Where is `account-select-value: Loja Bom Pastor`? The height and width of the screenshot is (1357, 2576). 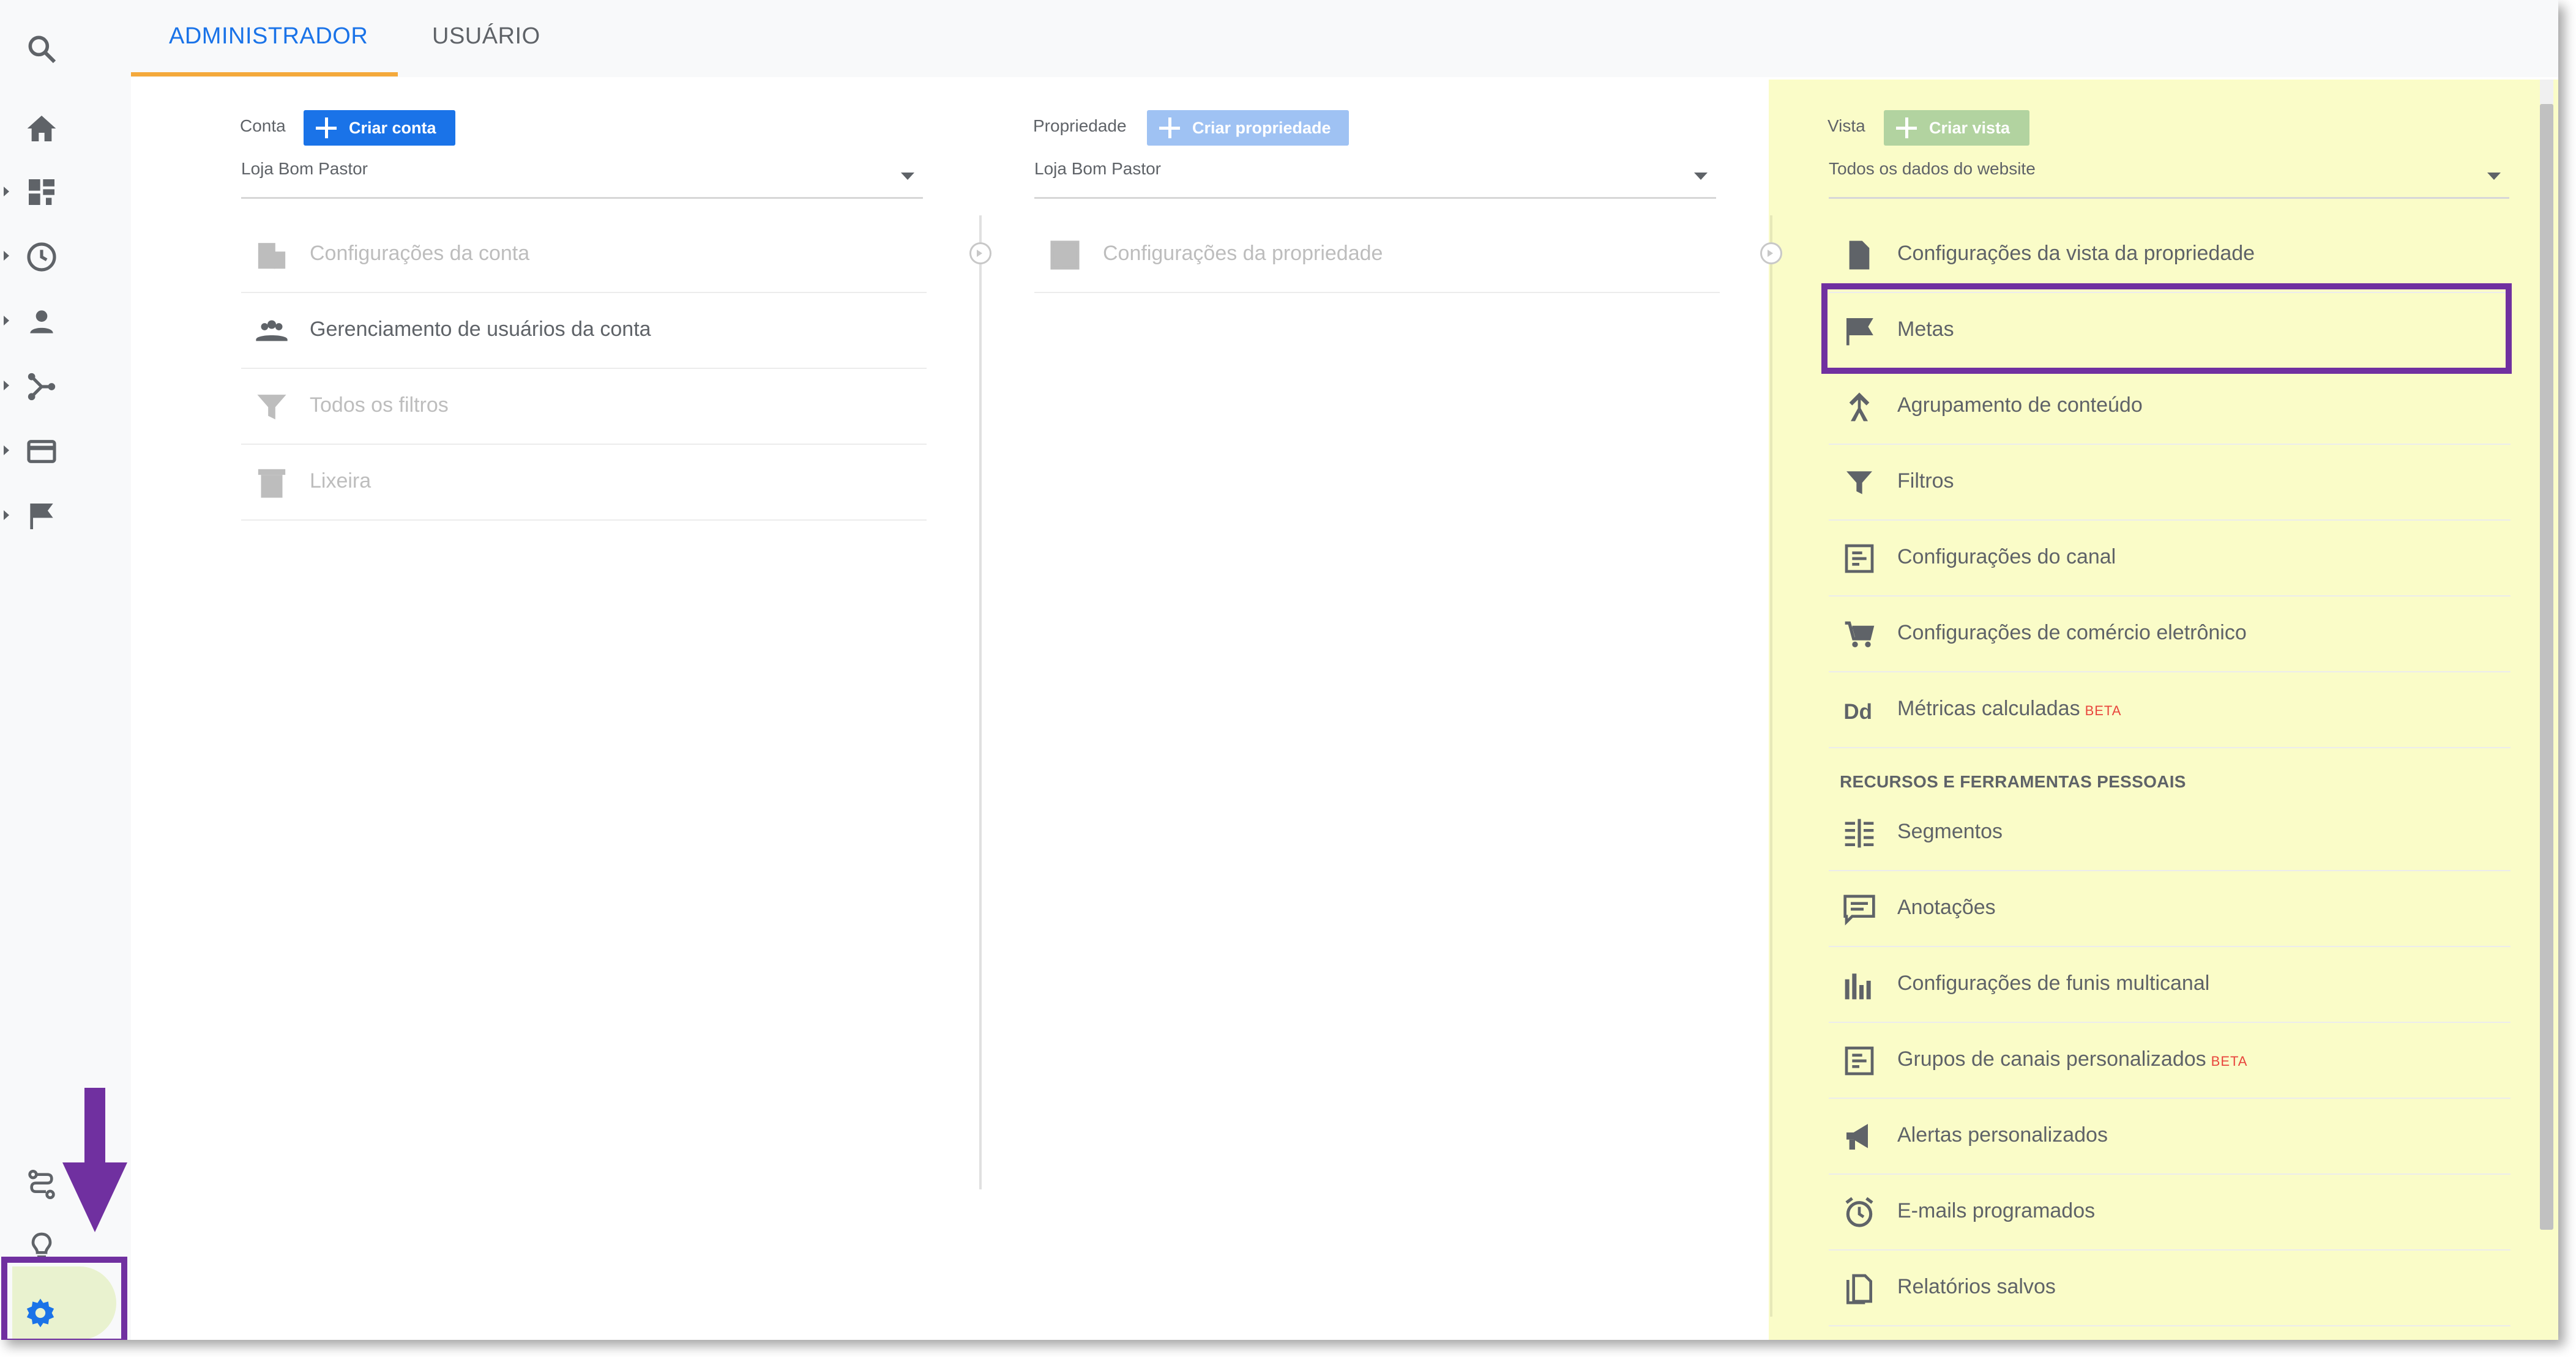
account-select-value: Loja Bom Pastor is located at coordinates (304, 168).